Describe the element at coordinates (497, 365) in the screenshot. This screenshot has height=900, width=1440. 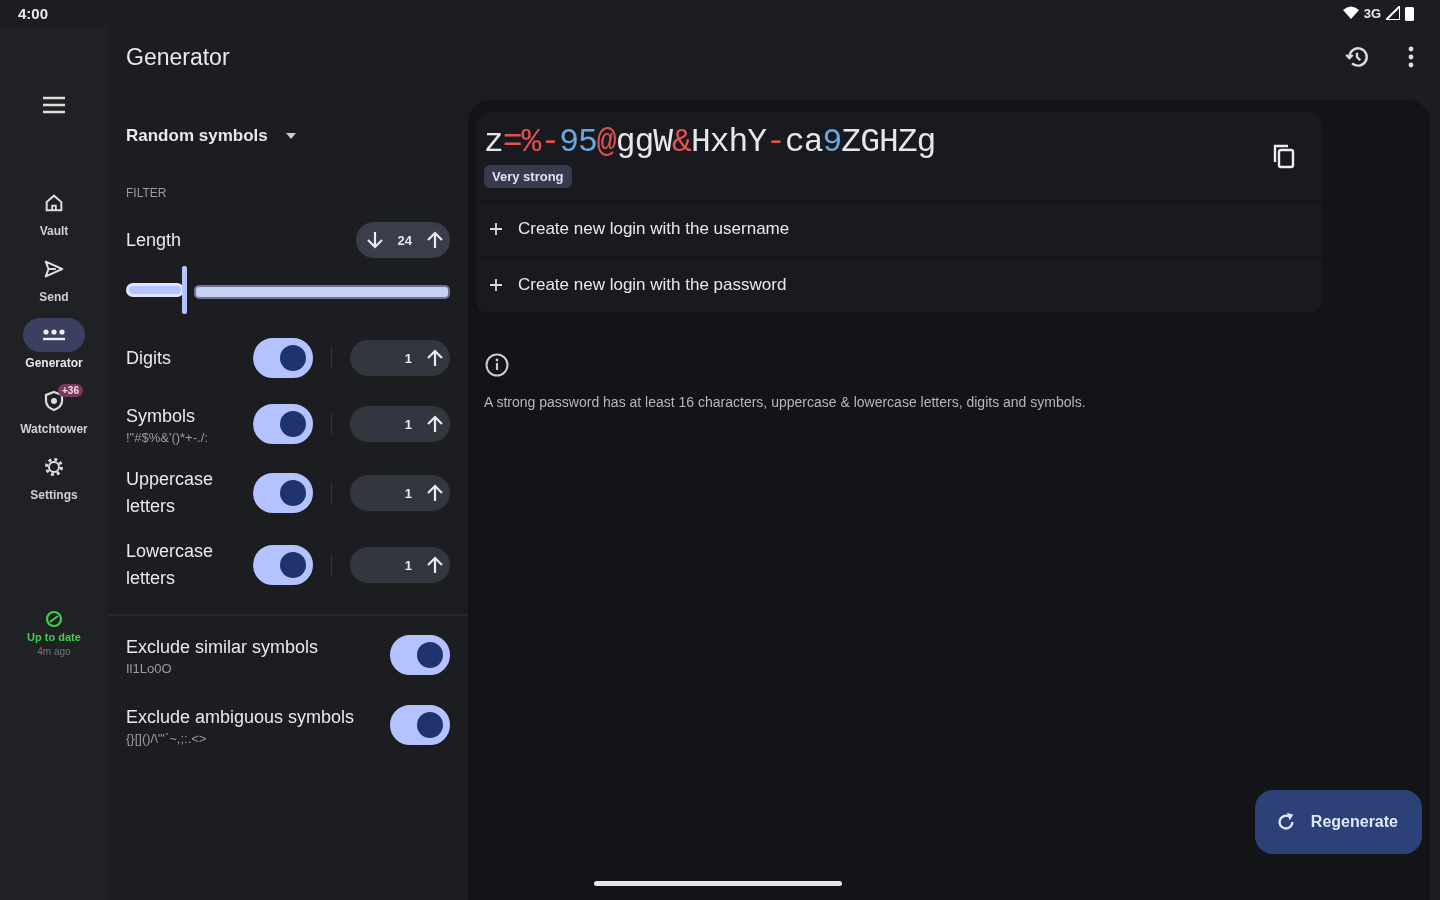
I see `info-icon` at that location.